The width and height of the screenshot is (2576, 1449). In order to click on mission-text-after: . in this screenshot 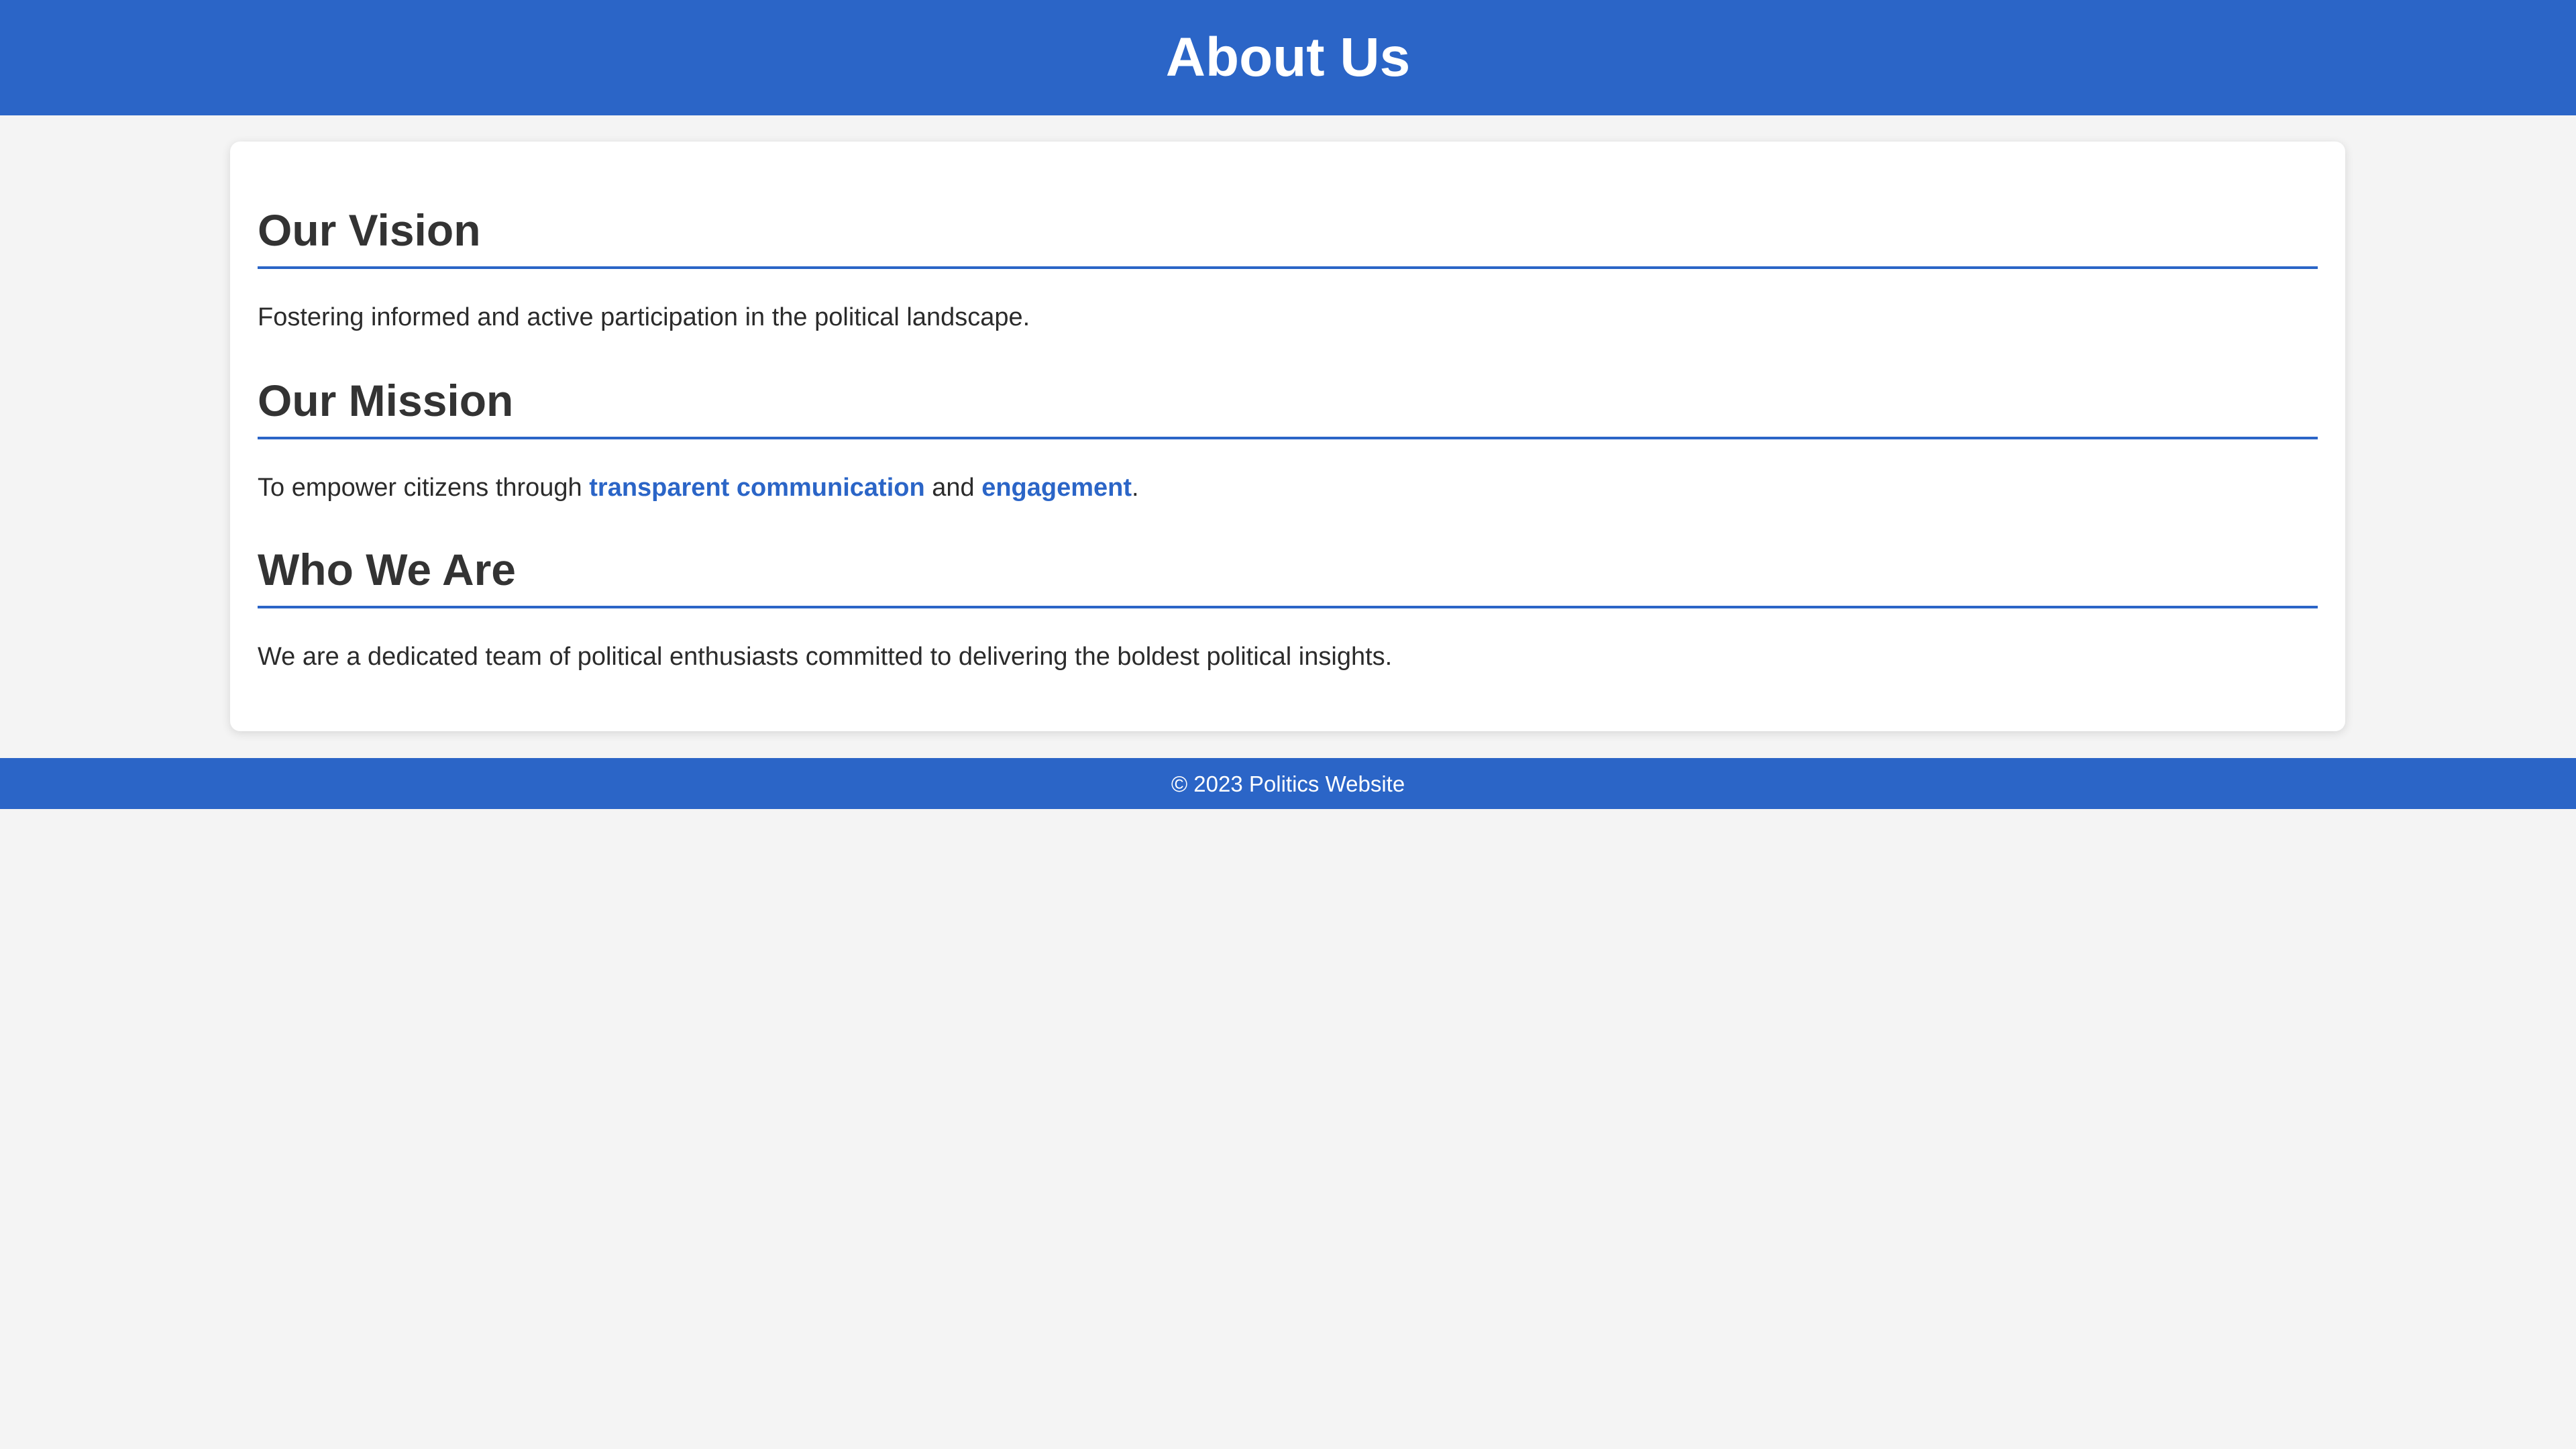, I will do `click(1135, 488)`.